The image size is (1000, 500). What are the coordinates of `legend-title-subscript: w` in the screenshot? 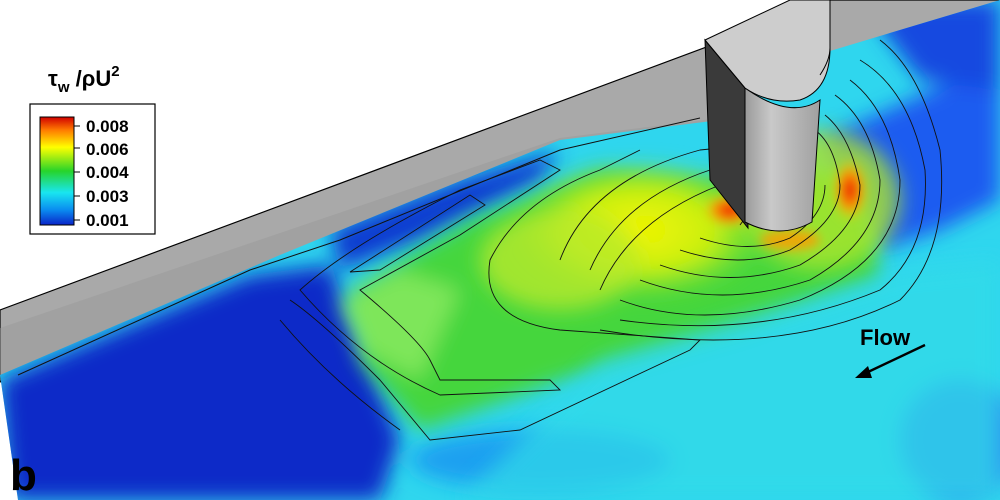 It's located at (63, 87).